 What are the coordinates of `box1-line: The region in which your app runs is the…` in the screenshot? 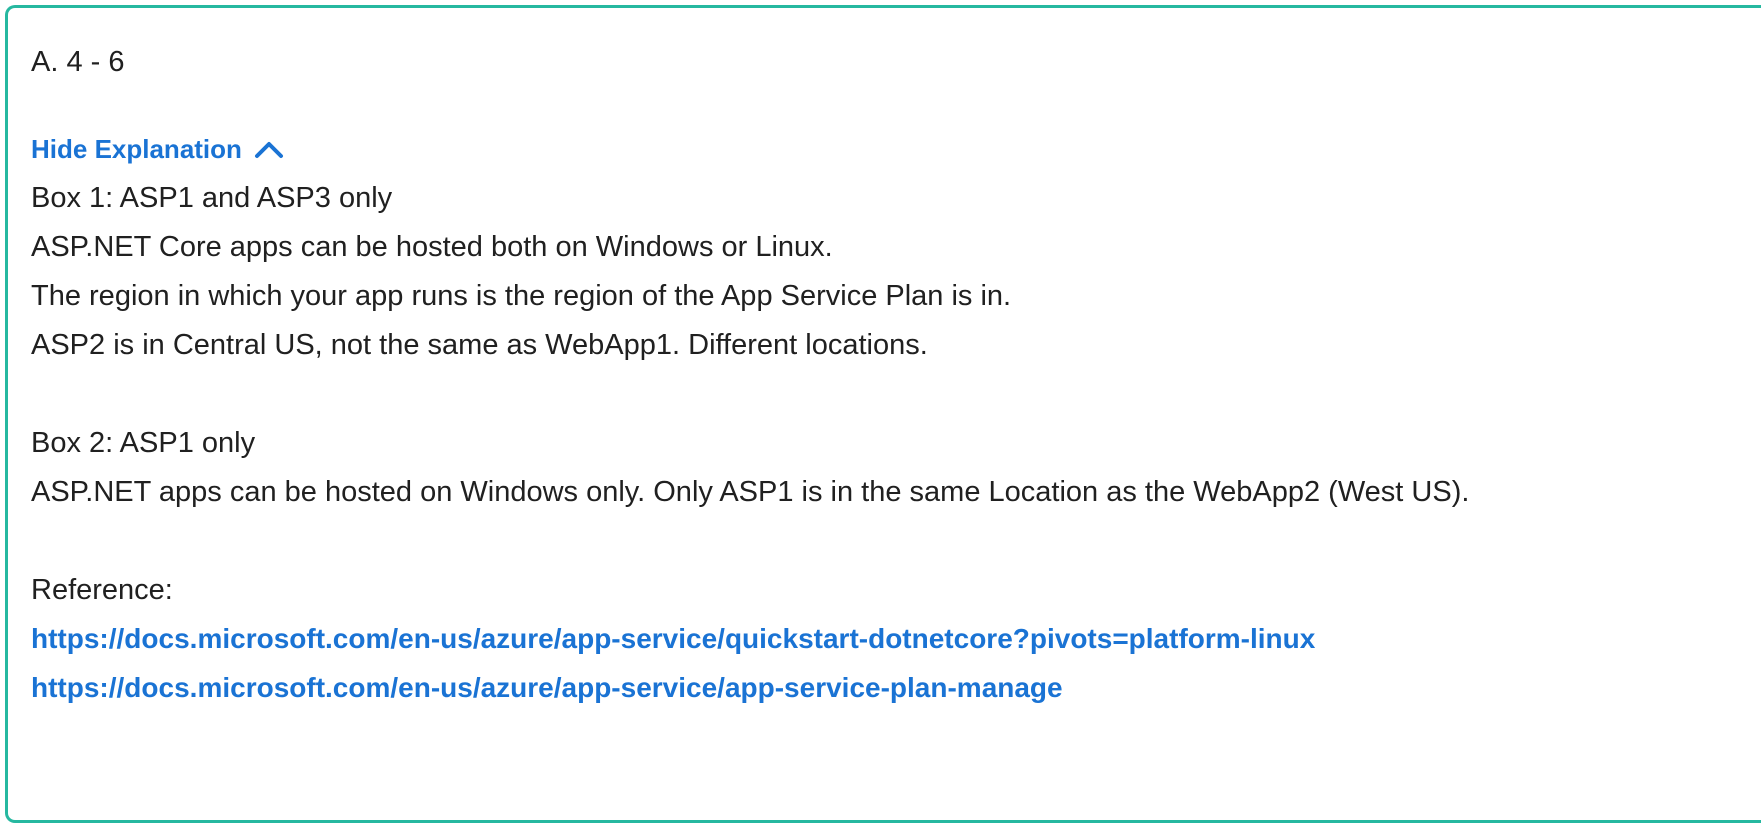 It's located at (521, 296).